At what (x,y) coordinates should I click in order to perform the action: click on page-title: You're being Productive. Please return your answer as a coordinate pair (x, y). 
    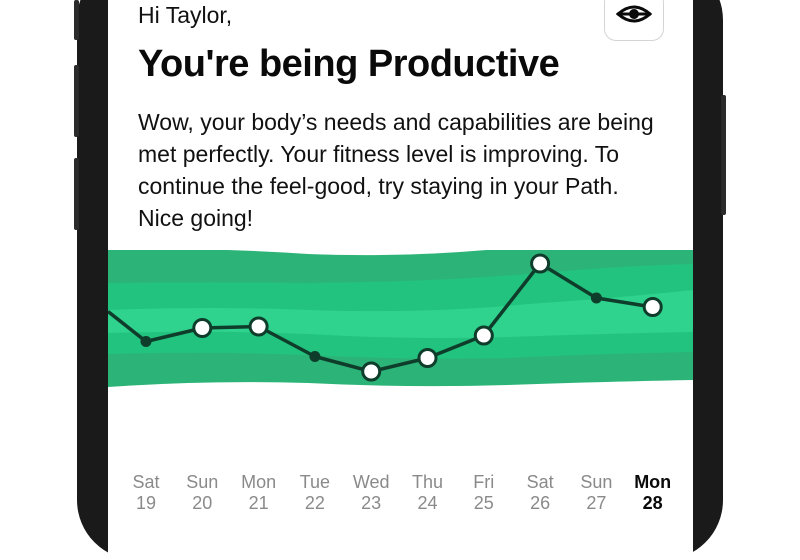
    Looking at the image, I should click on (349, 64).